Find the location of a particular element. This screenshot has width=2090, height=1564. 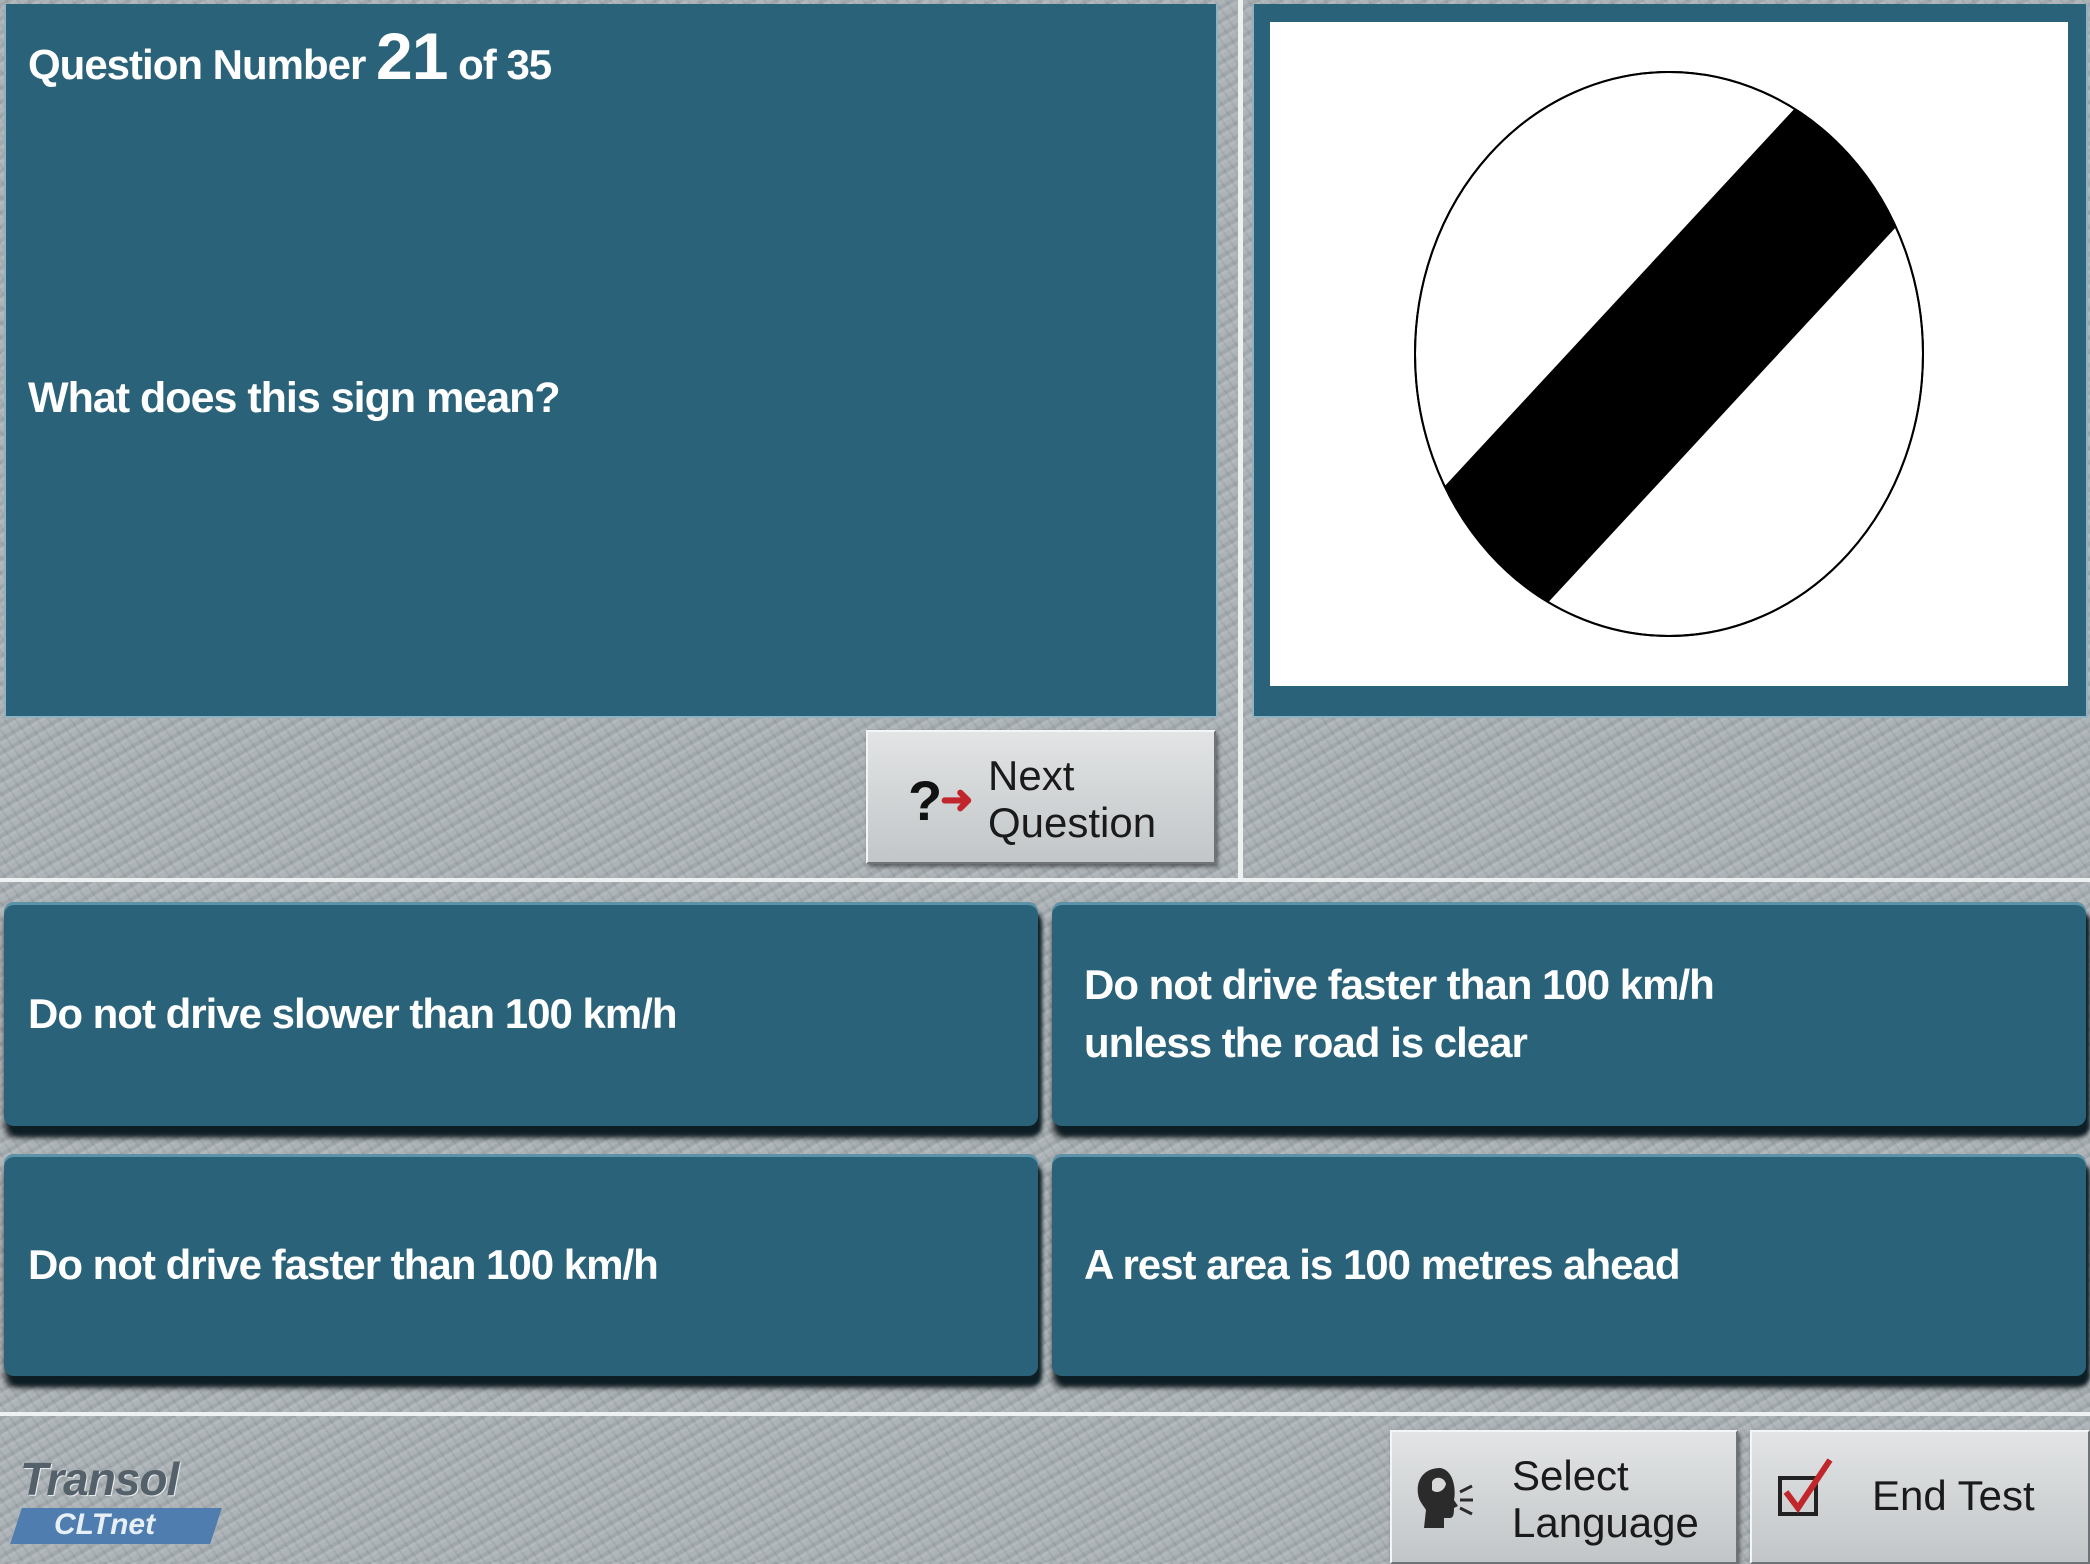

red-arrow-icon: ➜ is located at coordinates (957, 800).